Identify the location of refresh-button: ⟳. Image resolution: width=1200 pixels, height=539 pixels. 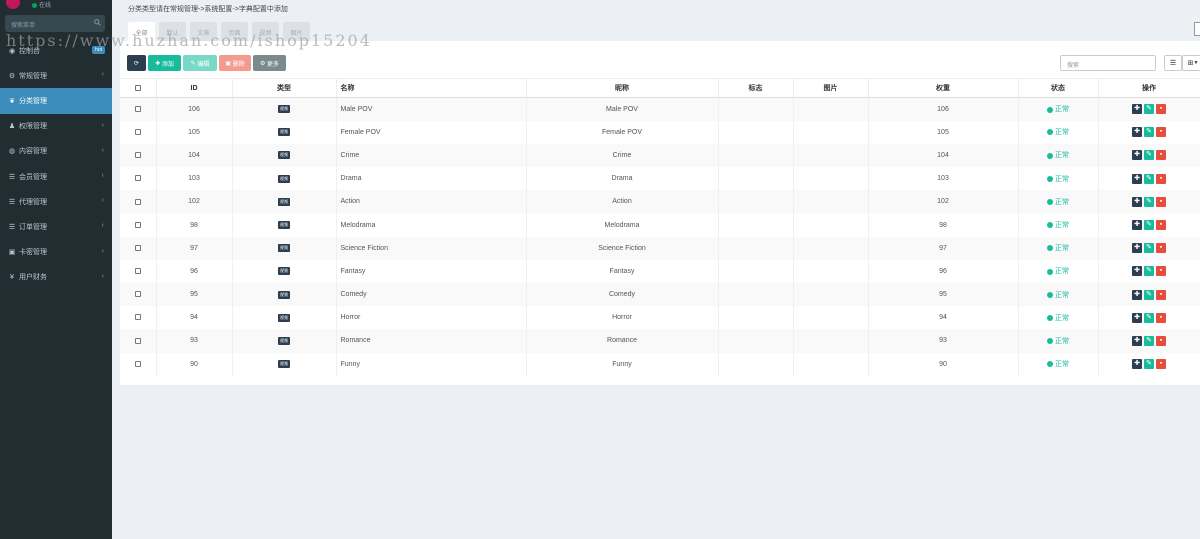
(136, 63).